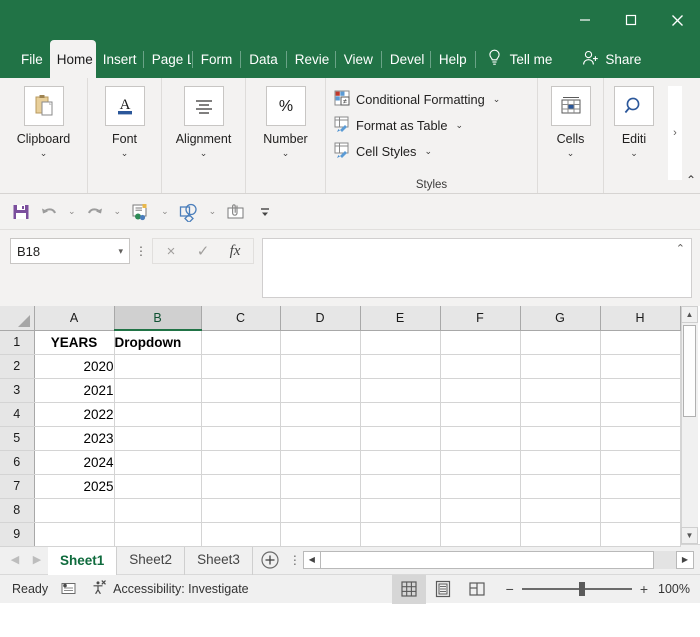  What do you see at coordinates (510, 589) in the screenshot?
I see `zoom-out-button: −` at bounding box center [510, 589].